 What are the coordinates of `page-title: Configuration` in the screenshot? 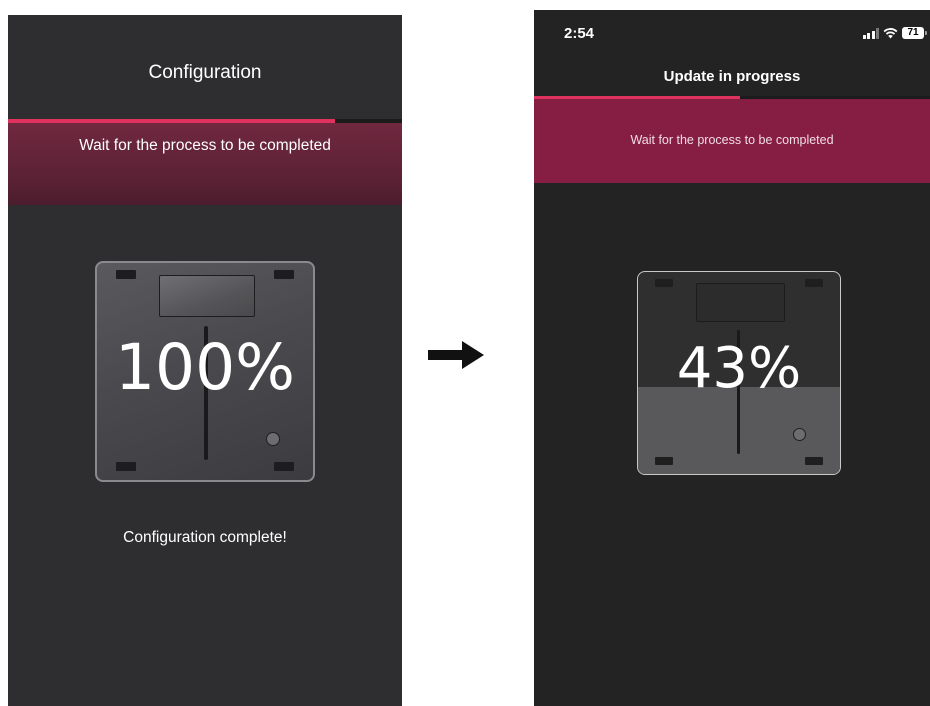 It's located at (205, 72).